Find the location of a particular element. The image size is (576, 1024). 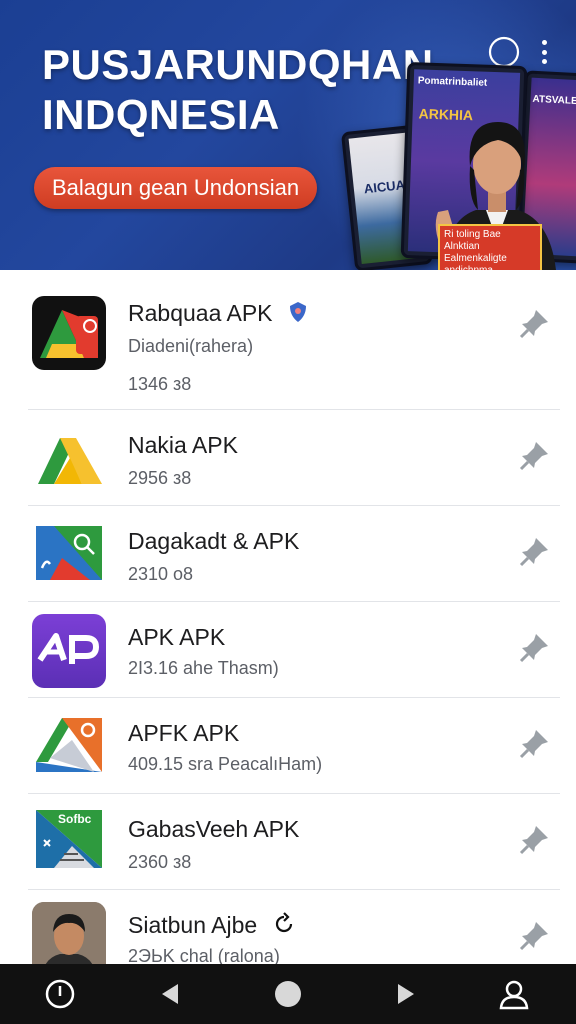

app-subtitle: 409.15 sra PeacalıHam) is located at coordinates (225, 764).